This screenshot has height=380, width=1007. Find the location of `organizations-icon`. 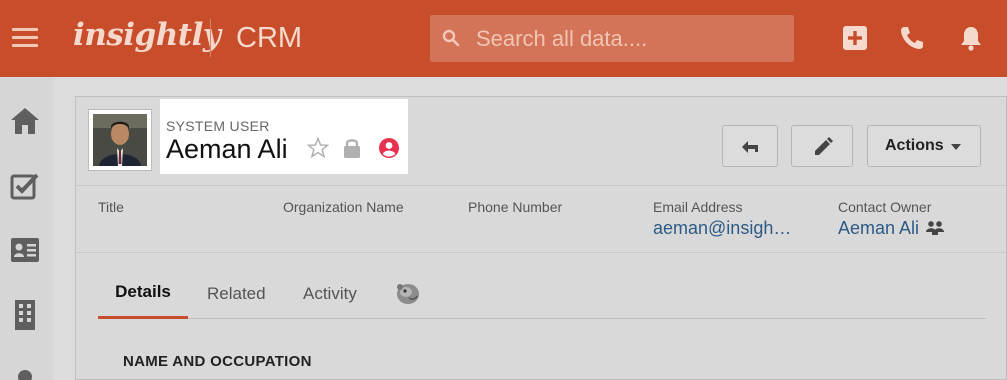

organizations-icon is located at coordinates (25, 314).